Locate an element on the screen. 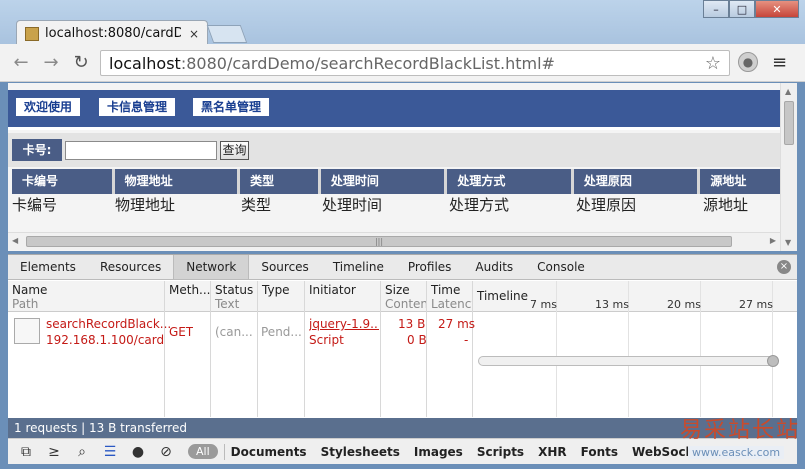  col-size: Size Conten is located at coordinates (404, 349).